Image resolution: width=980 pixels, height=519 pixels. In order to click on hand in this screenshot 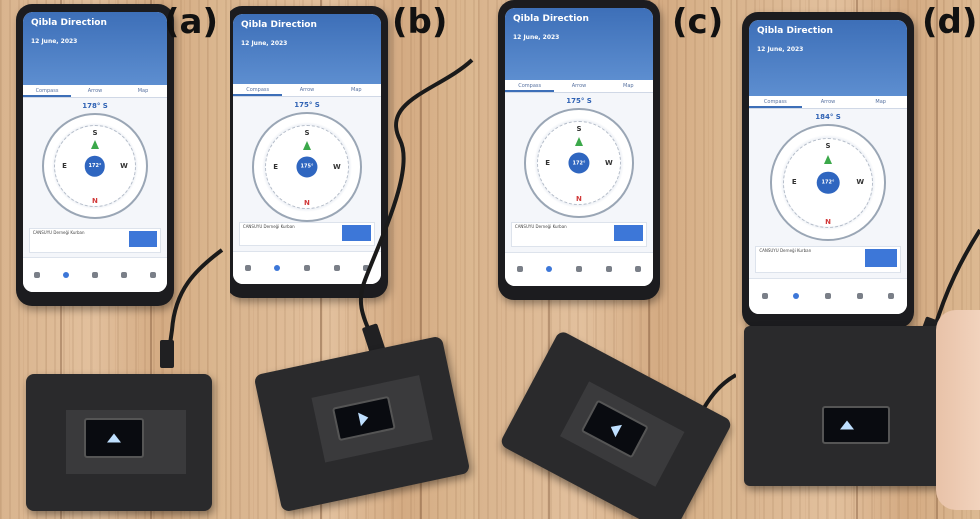, I will do `click(958, 410)`.